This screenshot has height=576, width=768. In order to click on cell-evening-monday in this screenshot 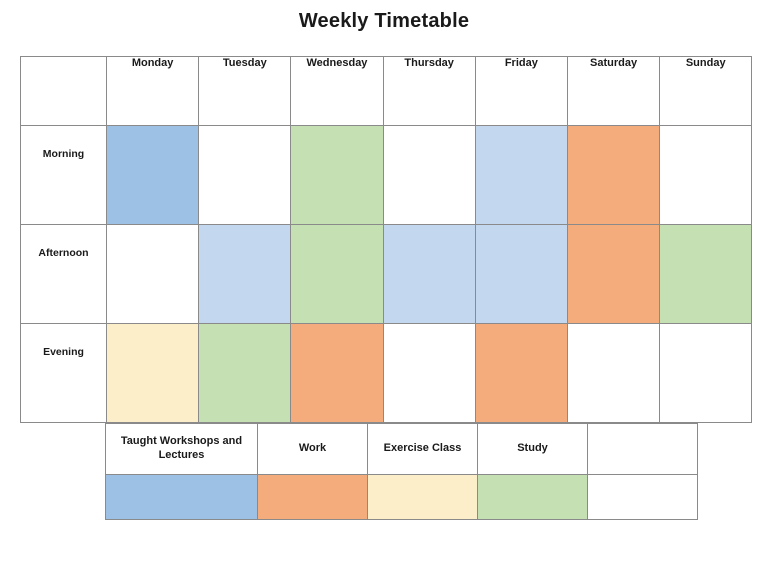, I will do `click(152, 373)`.